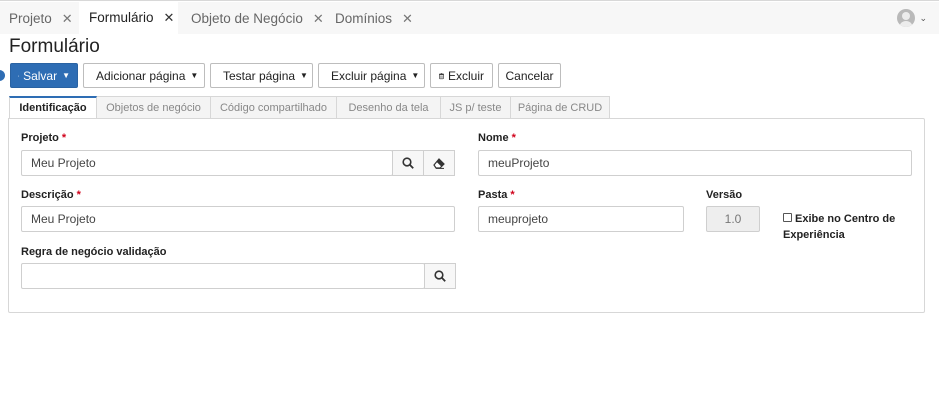  I want to click on cancel-button-label: Cancelar, so click(529, 75).